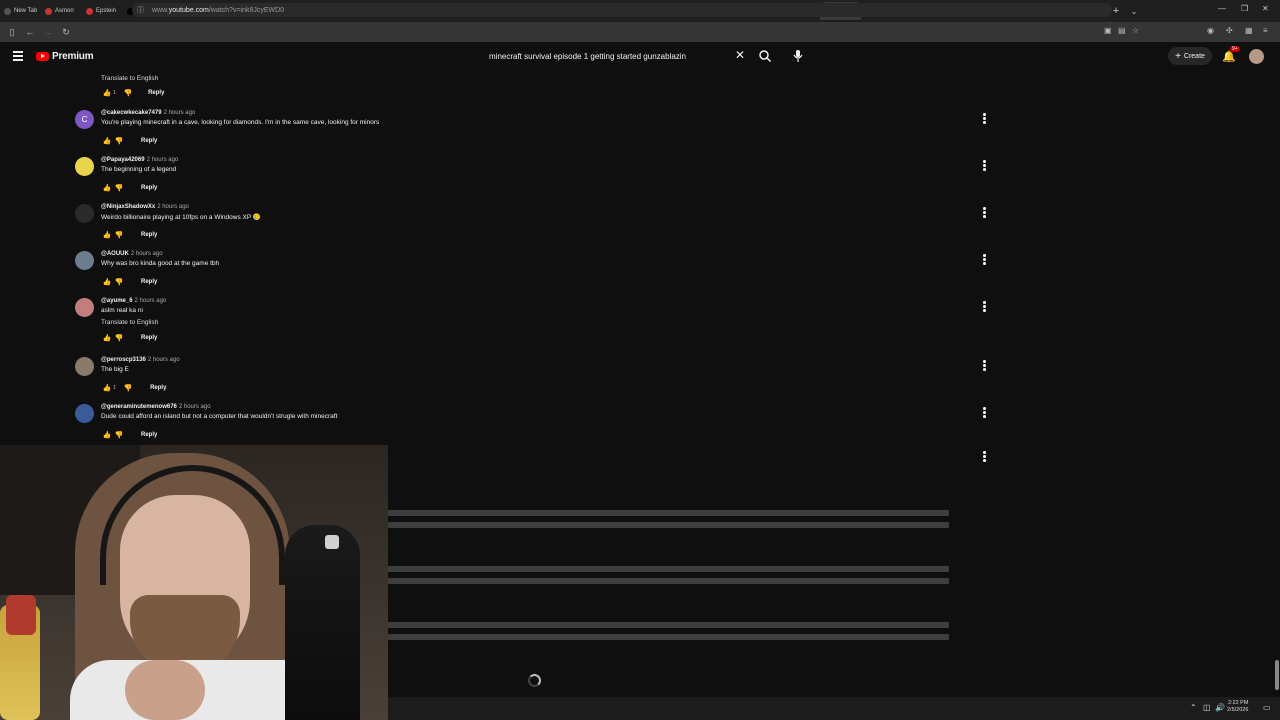 The width and height of the screenshot is (1280, 720). Describe the element at coordinates (48, 32) in the screenshot. I see `forward-icon: →` at that location.